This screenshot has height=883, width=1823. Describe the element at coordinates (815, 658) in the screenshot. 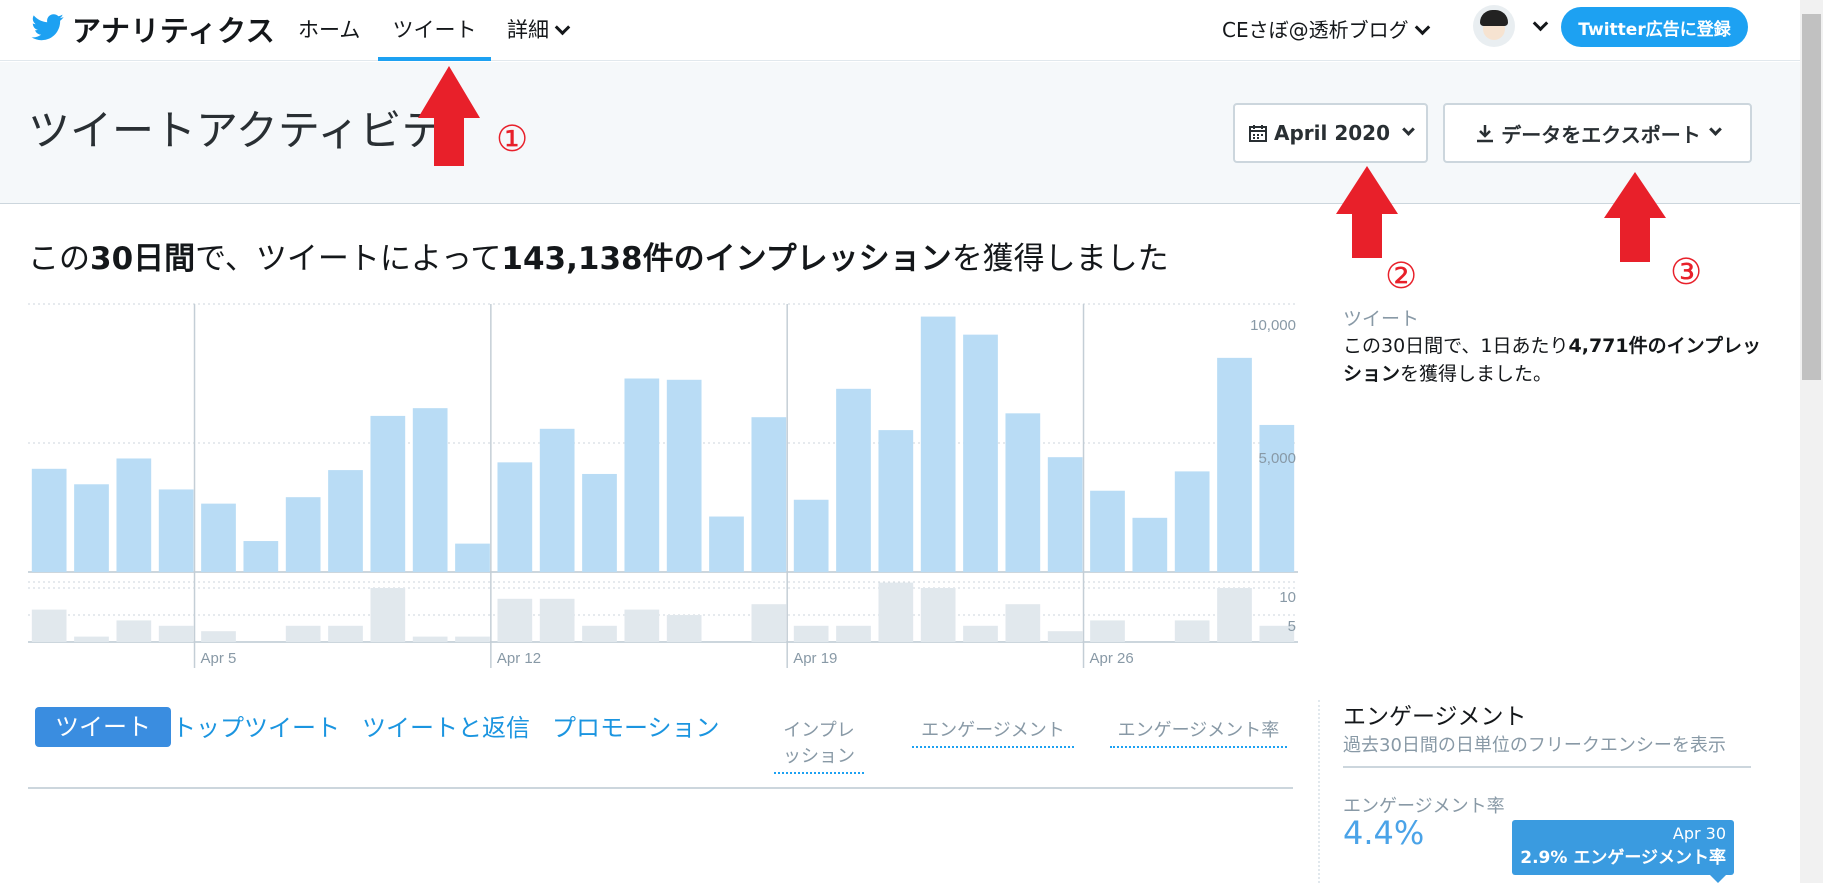

I see `x-tick-label: Apr 19` at that location.